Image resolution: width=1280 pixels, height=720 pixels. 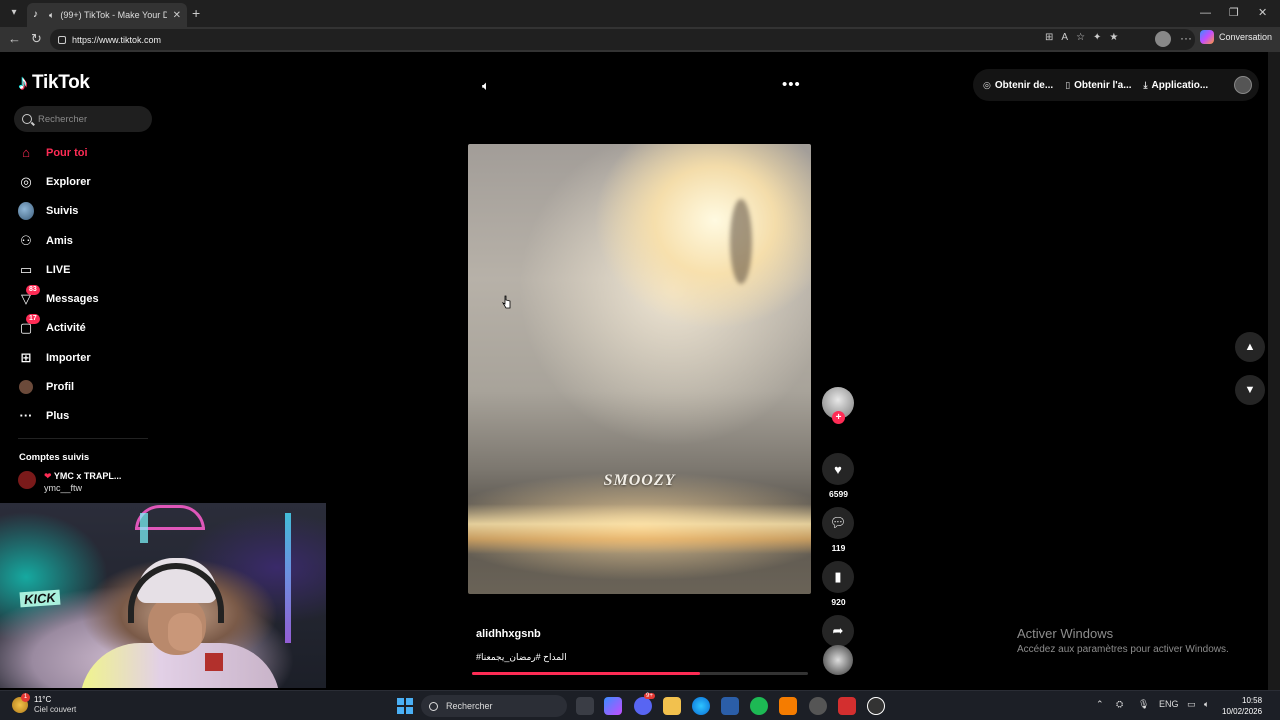 What do you see at coordinates (1049, 37) in the screenshot?
I see `app-available-icon: ⊞` at bounding box center [1049, 37].